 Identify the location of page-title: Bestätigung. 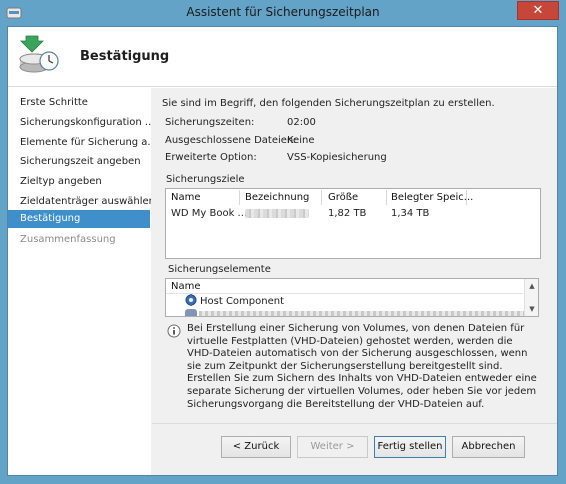
(125, 56).